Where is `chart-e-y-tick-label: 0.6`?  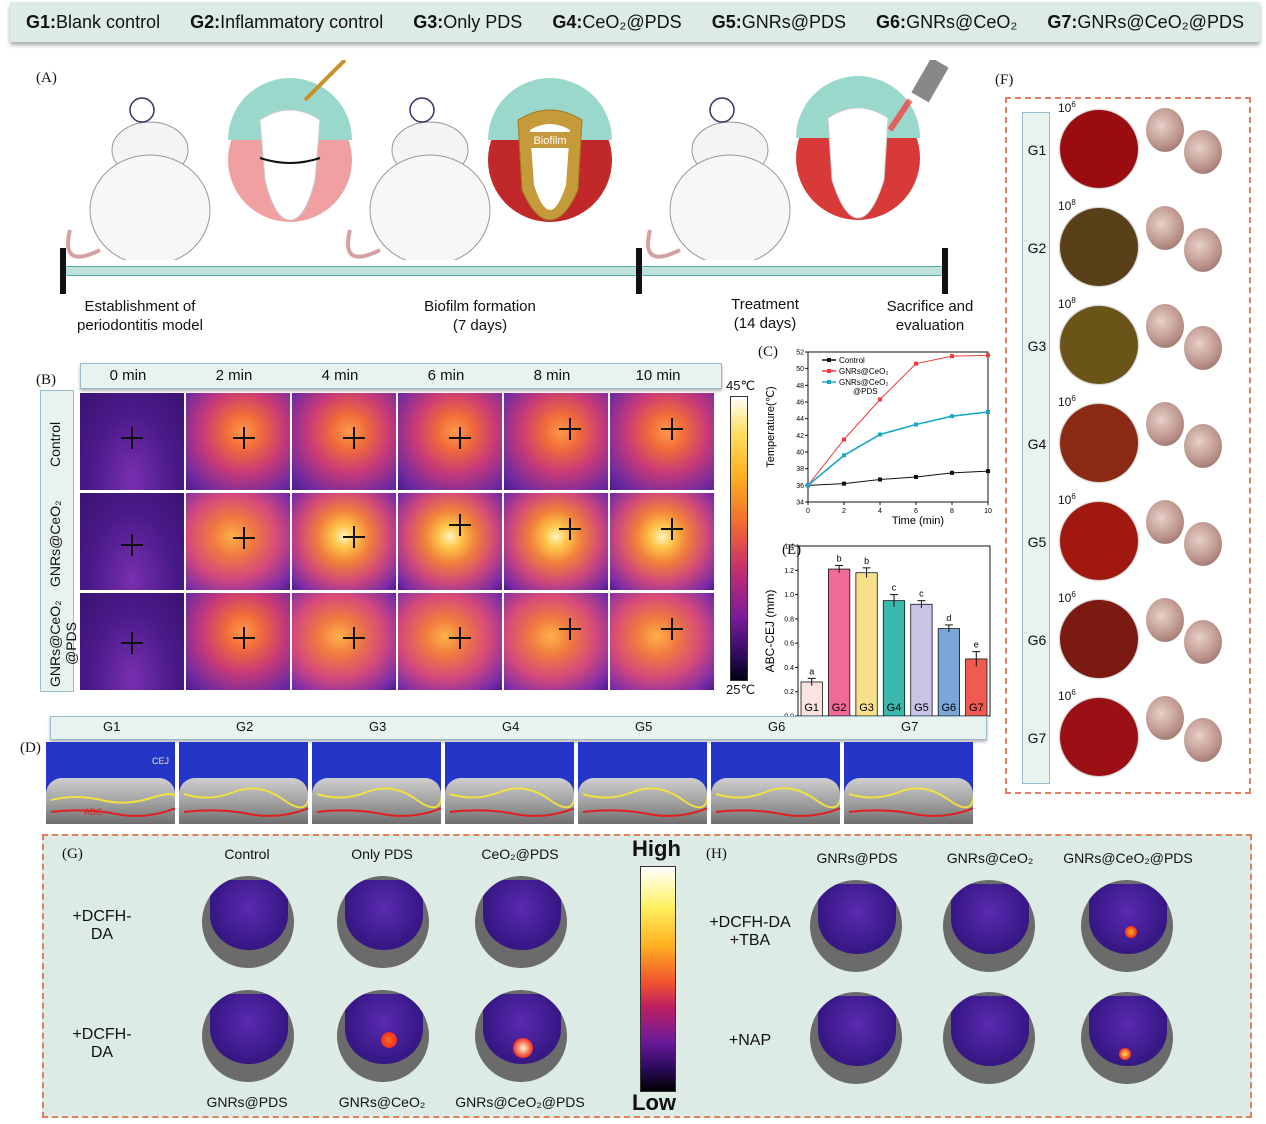 chart-e-y-tick-label: 0.6 is located at coordinates (789, 644).